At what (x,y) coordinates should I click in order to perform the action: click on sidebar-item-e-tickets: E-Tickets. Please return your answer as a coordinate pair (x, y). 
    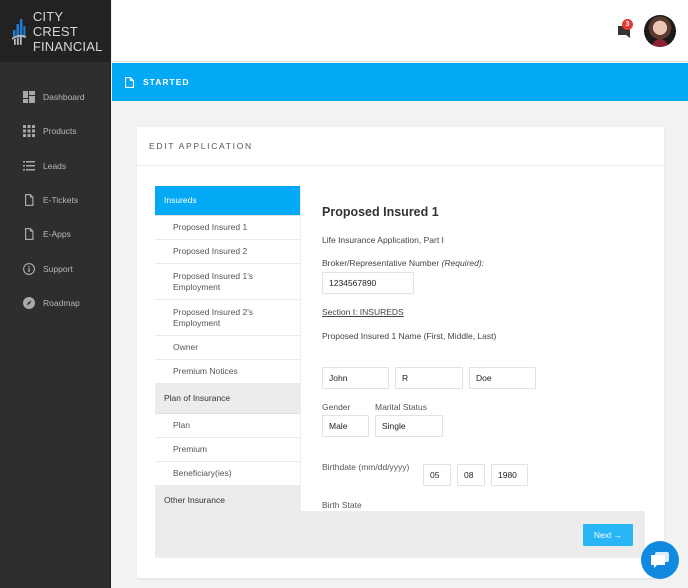
    Looking at the image, I should click on (55, 200).